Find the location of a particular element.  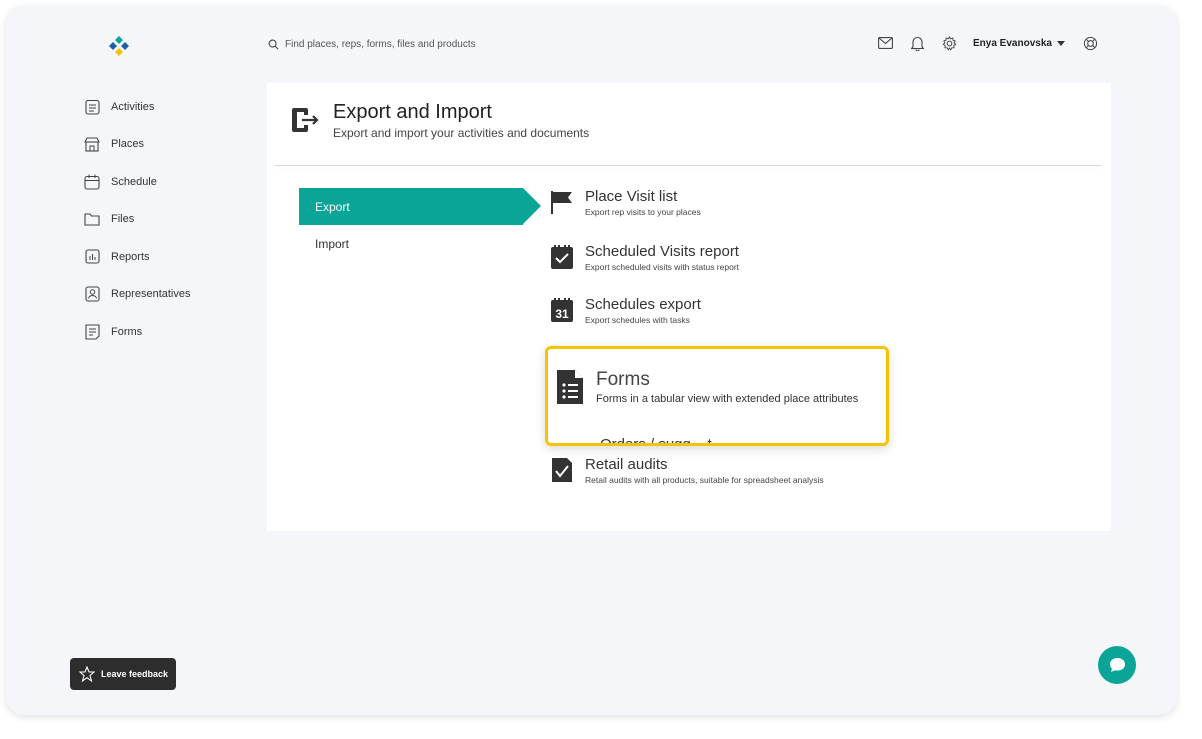

sidebar-item-schedule: Schedule is located at coordinates (137, 182).